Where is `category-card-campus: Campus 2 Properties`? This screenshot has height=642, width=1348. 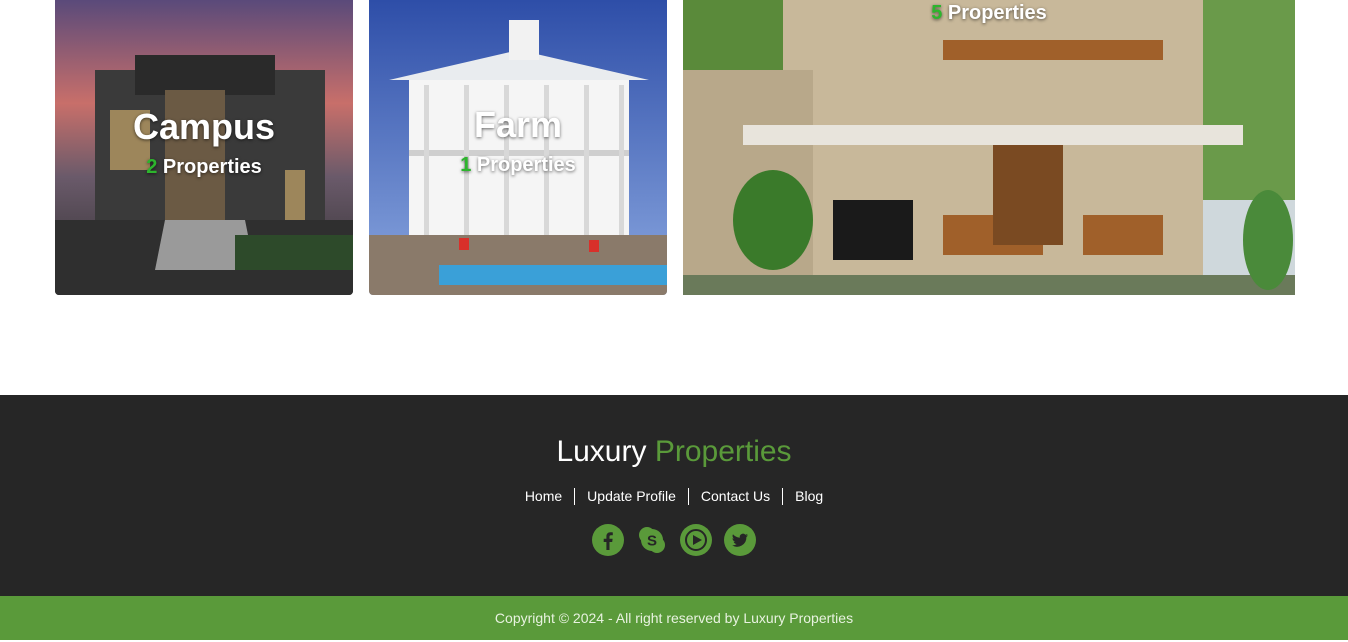
category-card-campus: Campus 2 Properties is located at coordinates (204, 147).